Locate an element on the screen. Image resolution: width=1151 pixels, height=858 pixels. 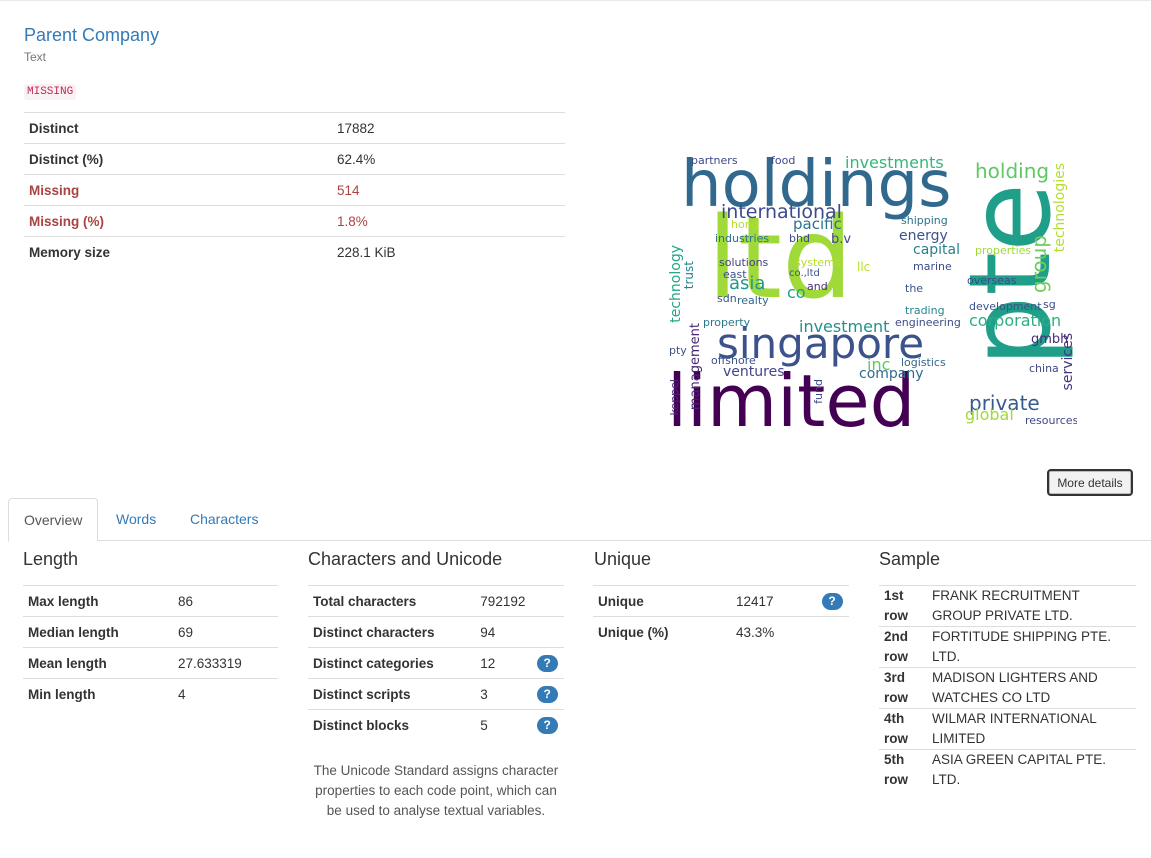
word-cloud-word: management is located at coordinates (695, 367).